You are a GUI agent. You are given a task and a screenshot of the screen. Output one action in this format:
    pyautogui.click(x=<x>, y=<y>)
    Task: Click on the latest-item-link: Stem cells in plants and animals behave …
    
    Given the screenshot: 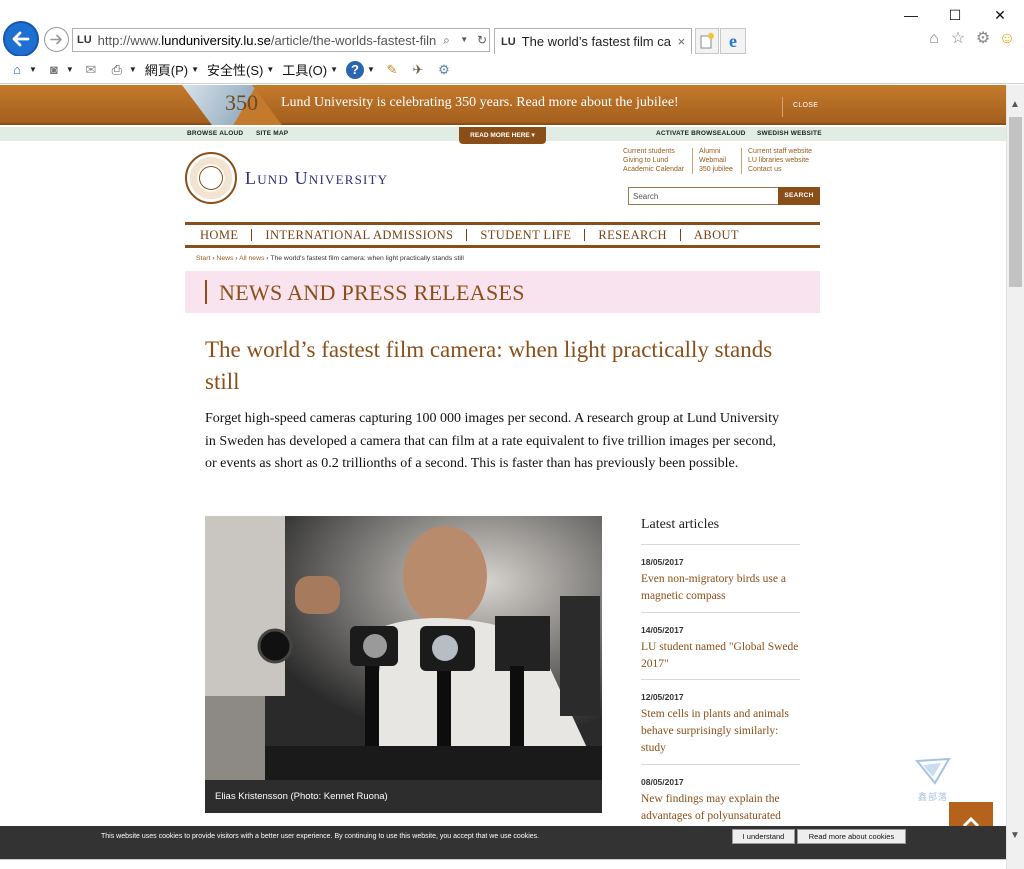 What is the action you would take?
    pyautogui.click(x=722, y=731)
    